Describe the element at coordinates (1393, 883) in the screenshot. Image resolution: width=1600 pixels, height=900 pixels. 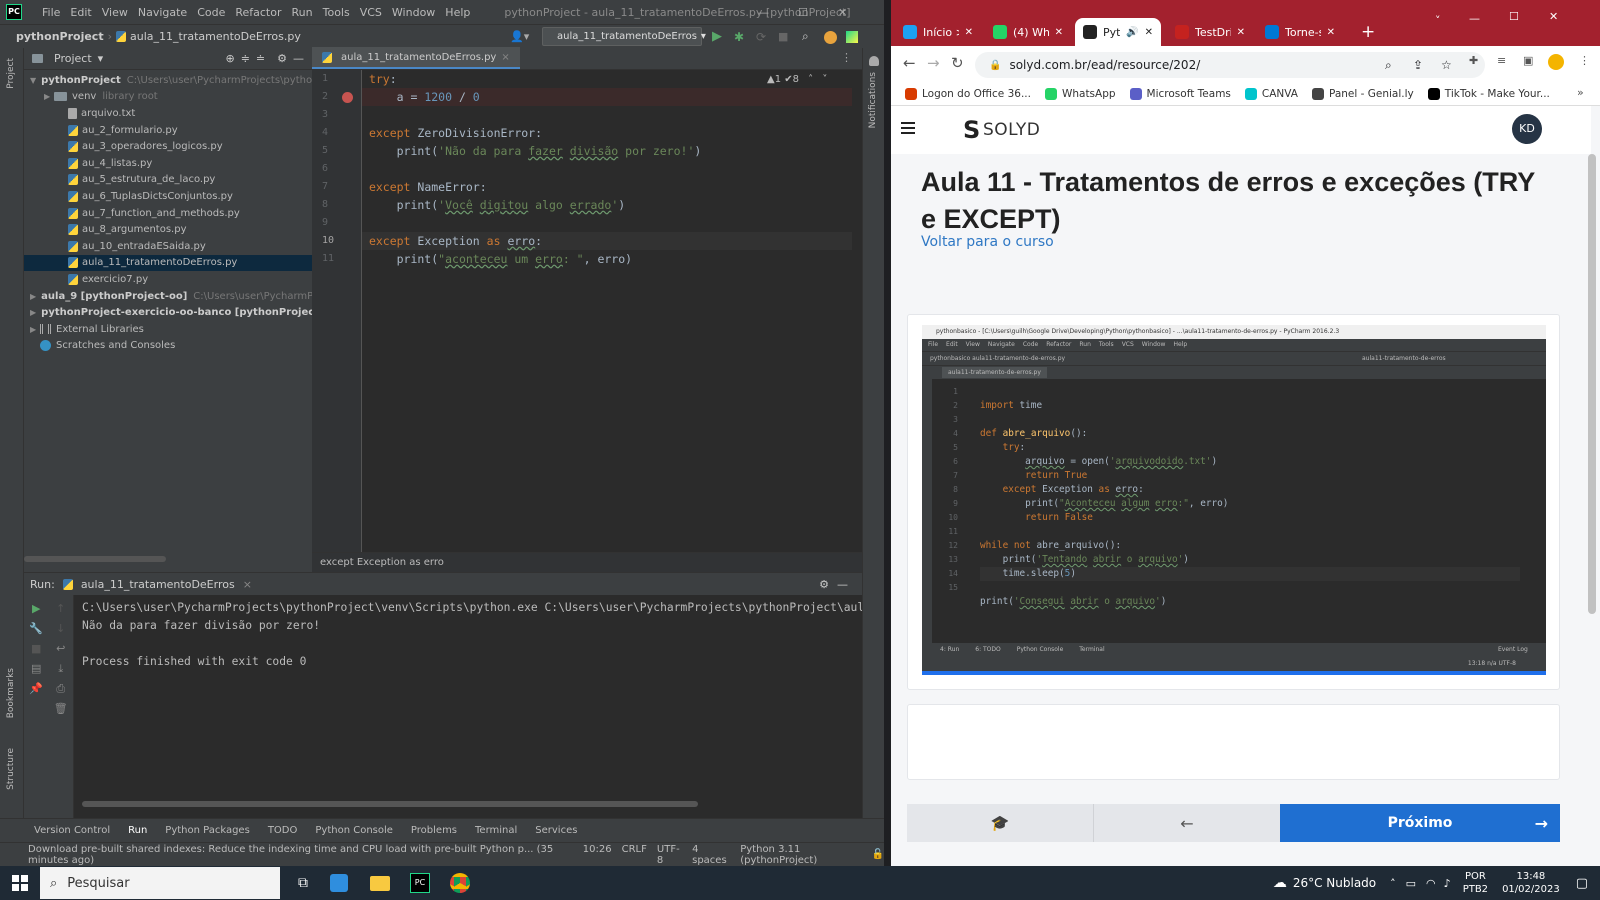
I see `tray-arrow-icon: ˄` at that location.